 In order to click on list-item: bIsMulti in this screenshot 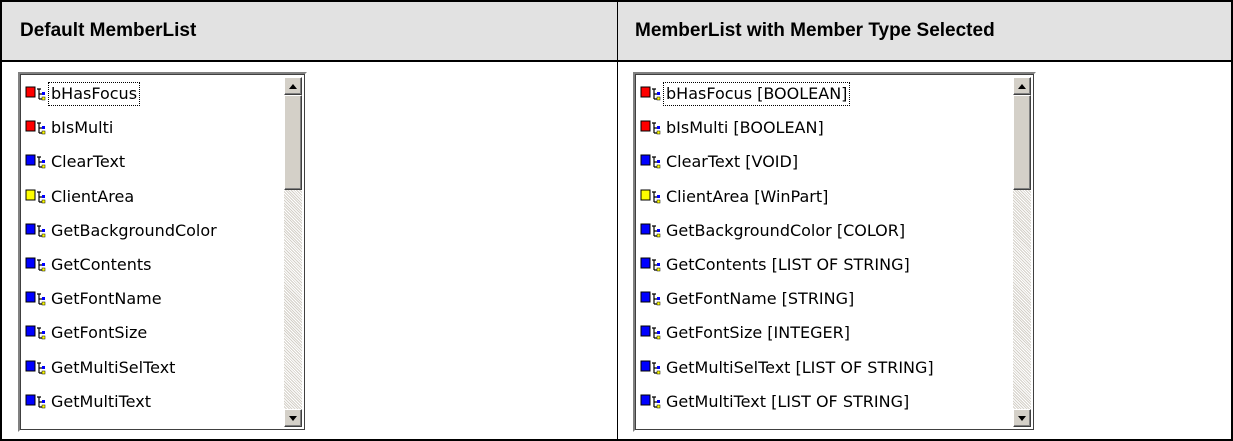, I will do `click(154, 128)`.